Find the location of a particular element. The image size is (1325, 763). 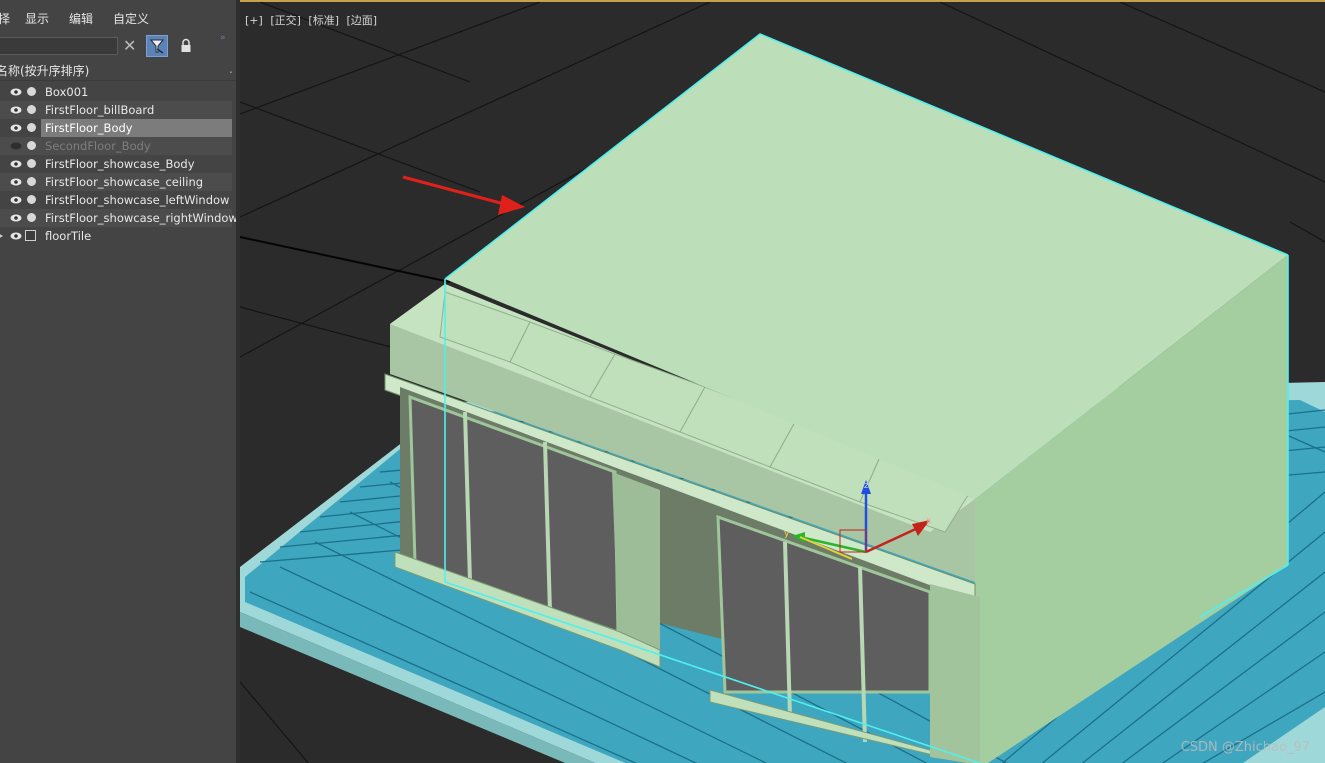

menu-edit: 编辑 is located at coordinates (81, 18).